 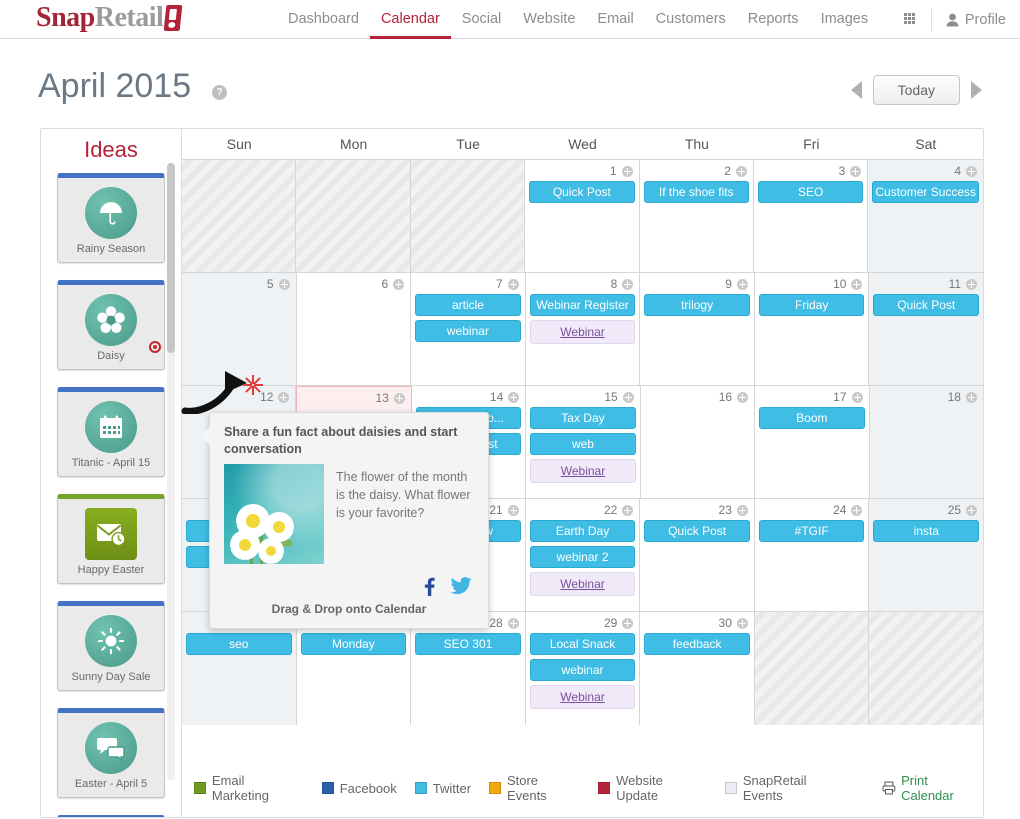 I want to click on nav-item-images: Images, so click(x=845, y=20).